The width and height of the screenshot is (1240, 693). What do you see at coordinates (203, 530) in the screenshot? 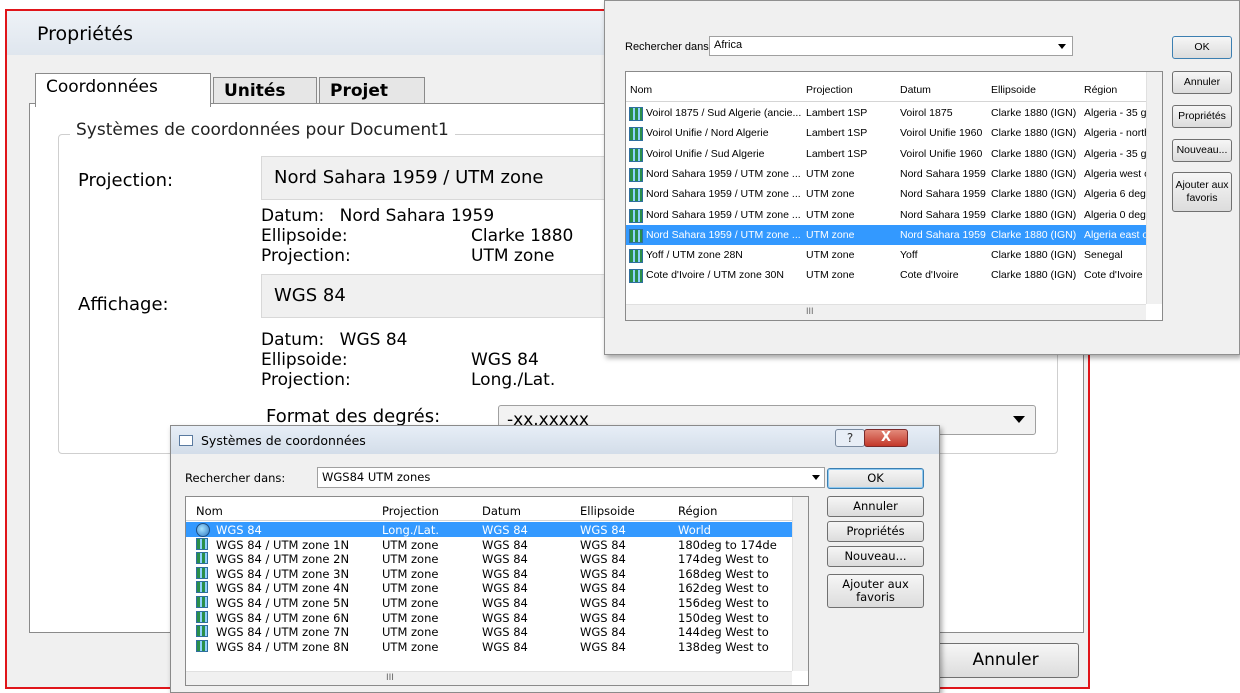
I see `globe-icon` at bounding box center [203, 530].